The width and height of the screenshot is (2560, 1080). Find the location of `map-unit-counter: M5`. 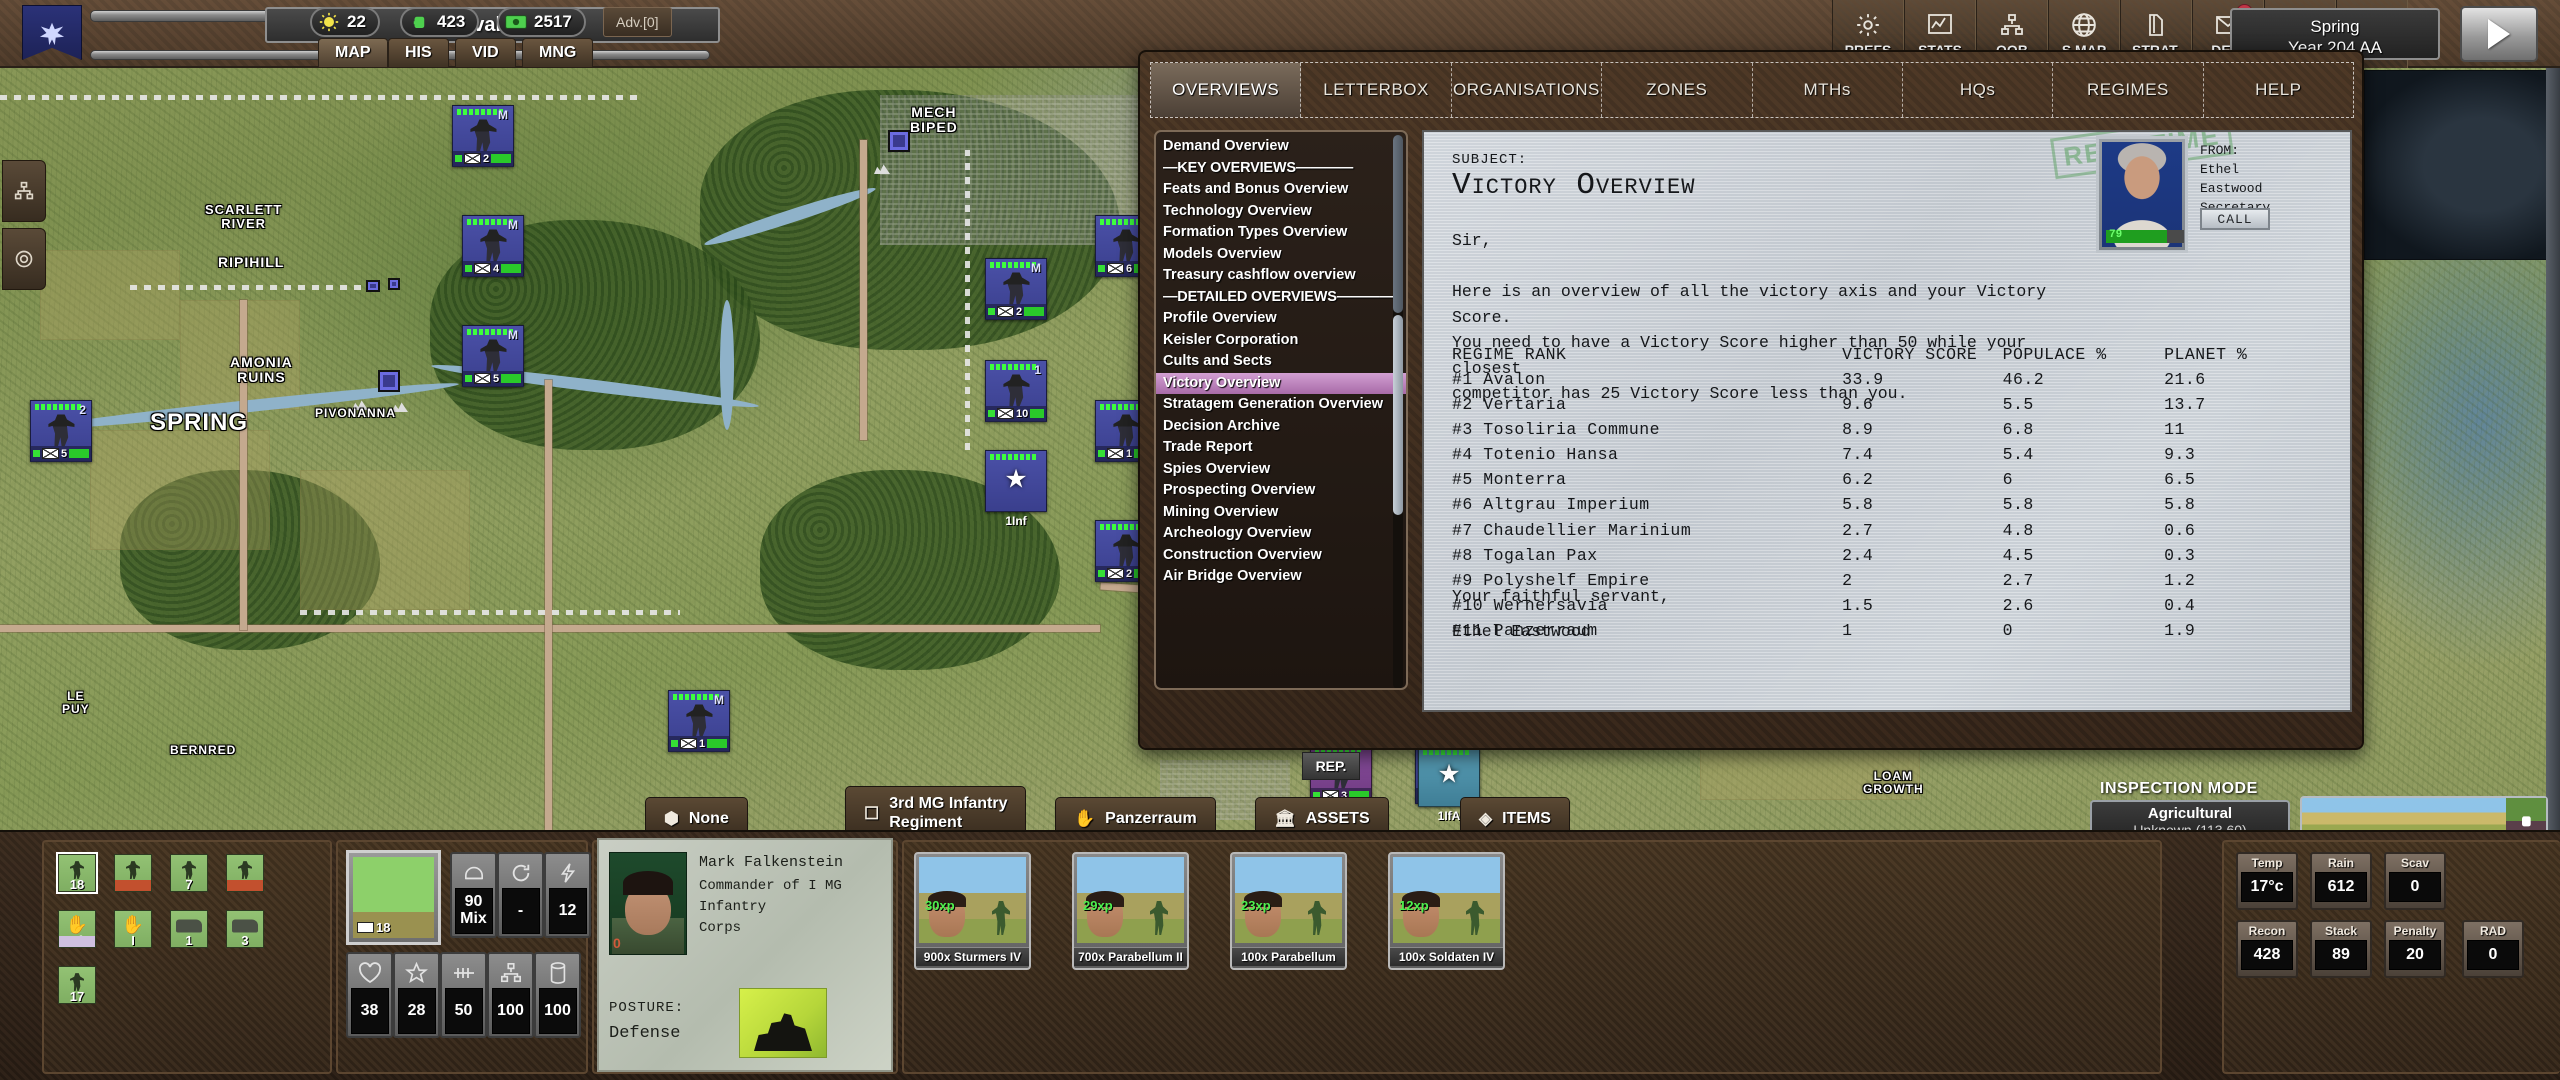

map-unit-counter: M5 is located at coordinates (493, 356).